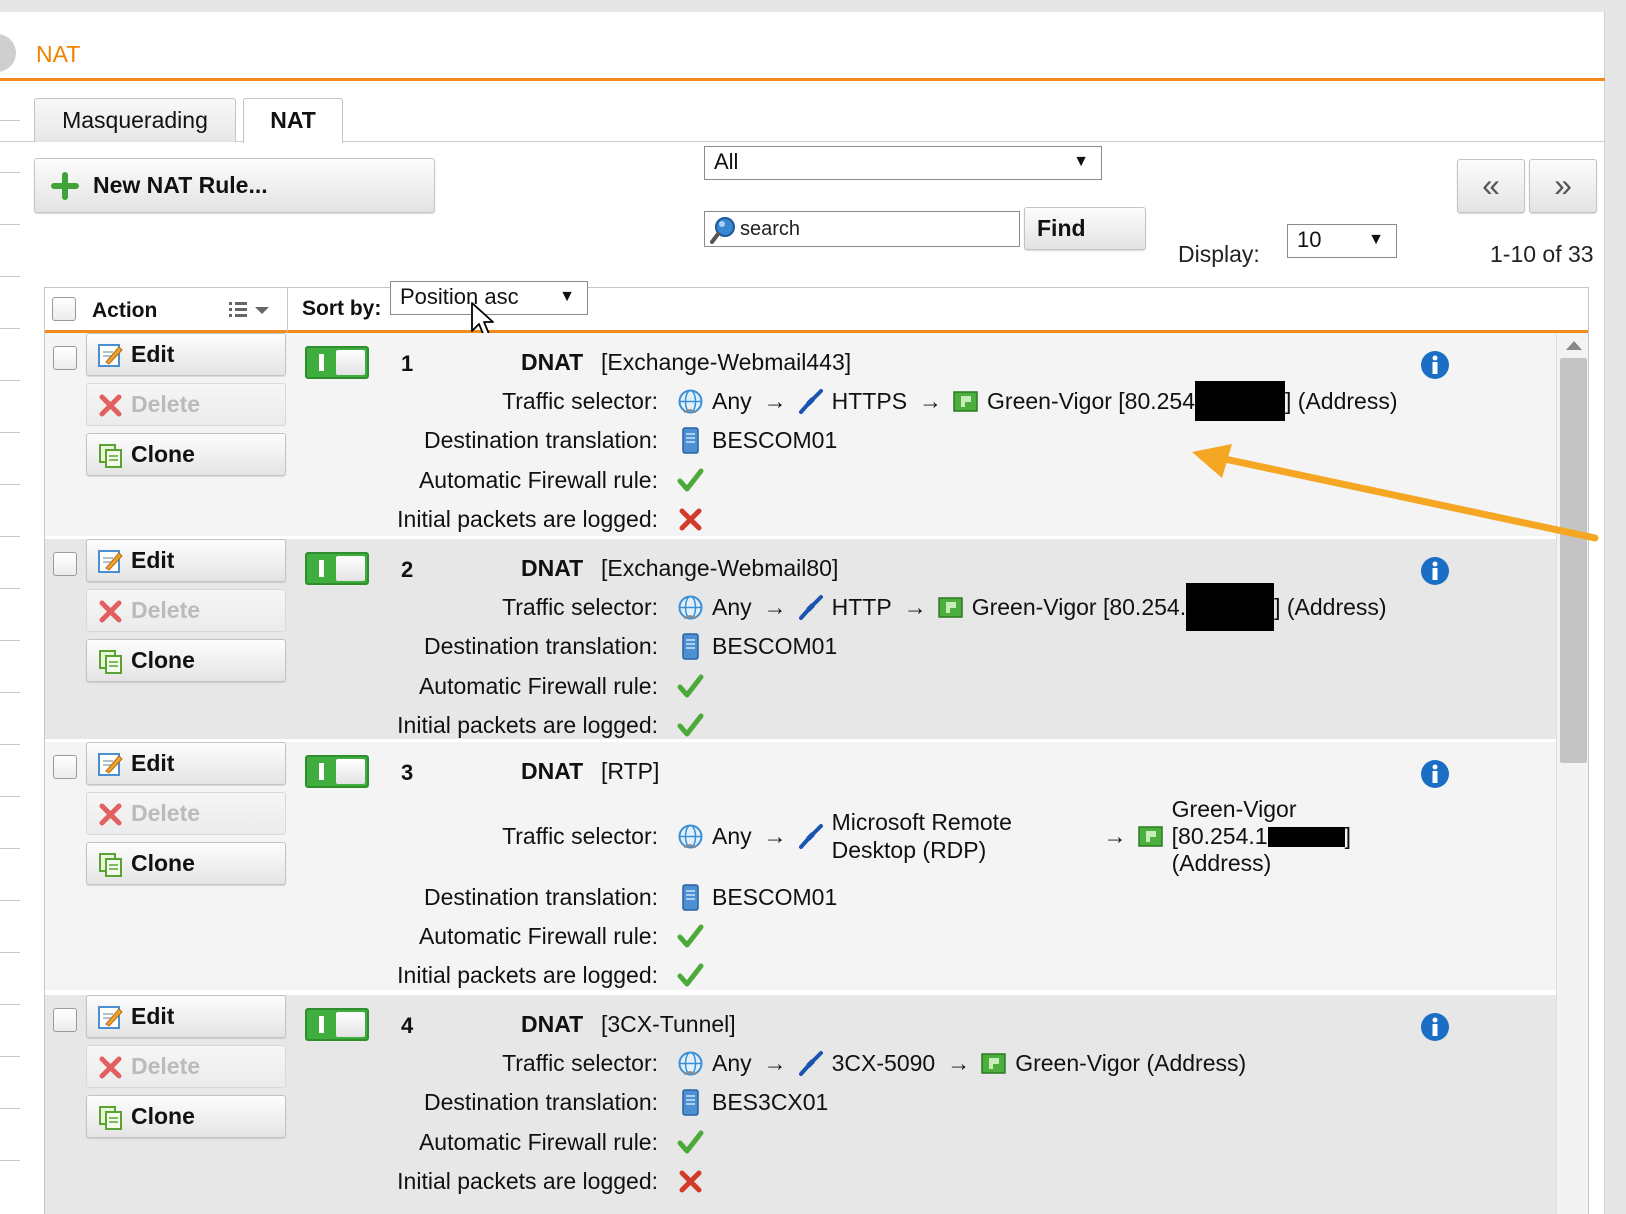  What do you see at coordinates (1131, 1062) in the screenshot?
I see `target-name: Green-Vigor (Address)` at bounding box center [1131, 1062].